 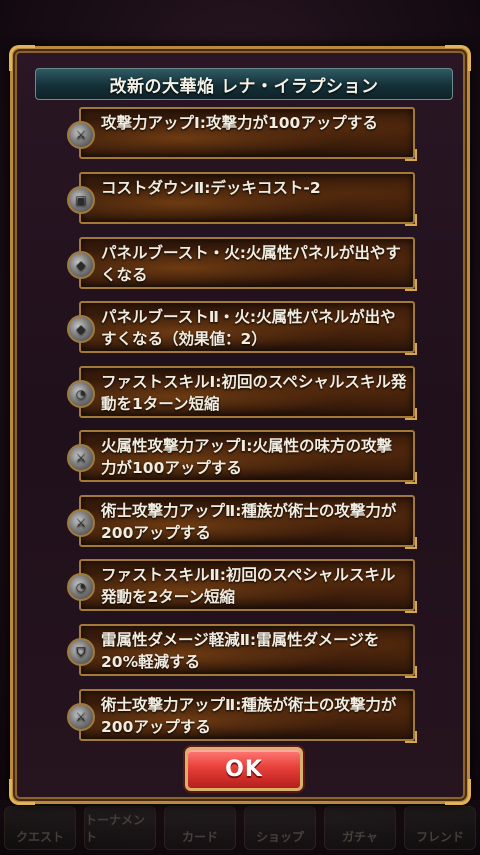 I want to click on skill-item: ▣ コストダウンⅡ:デッキコスト-2, so click(x=242, y=199).